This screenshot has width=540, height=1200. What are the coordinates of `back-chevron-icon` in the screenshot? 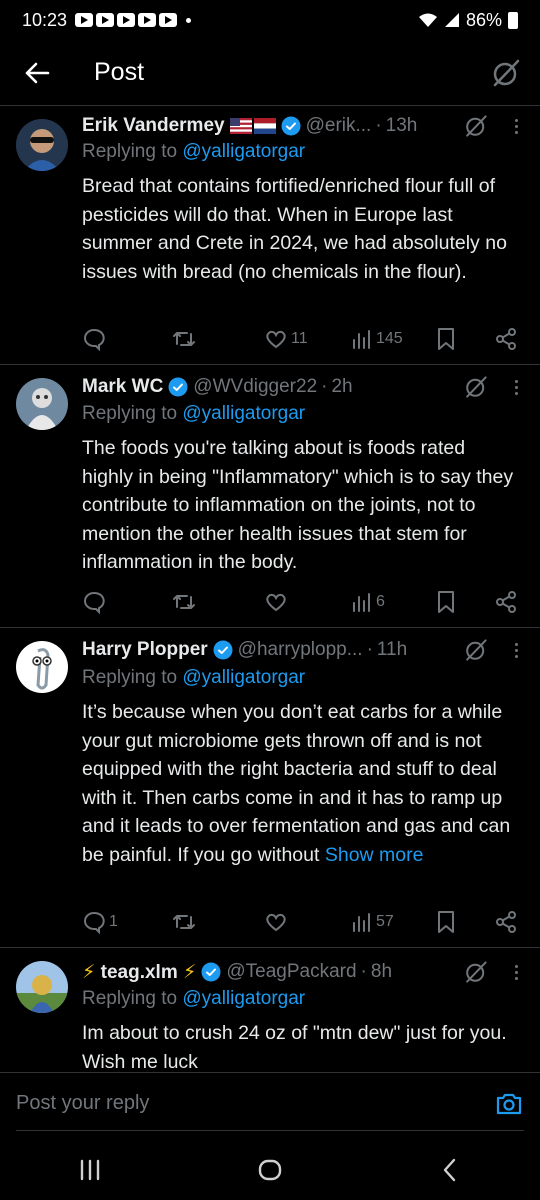 It's located at (449, 1170).